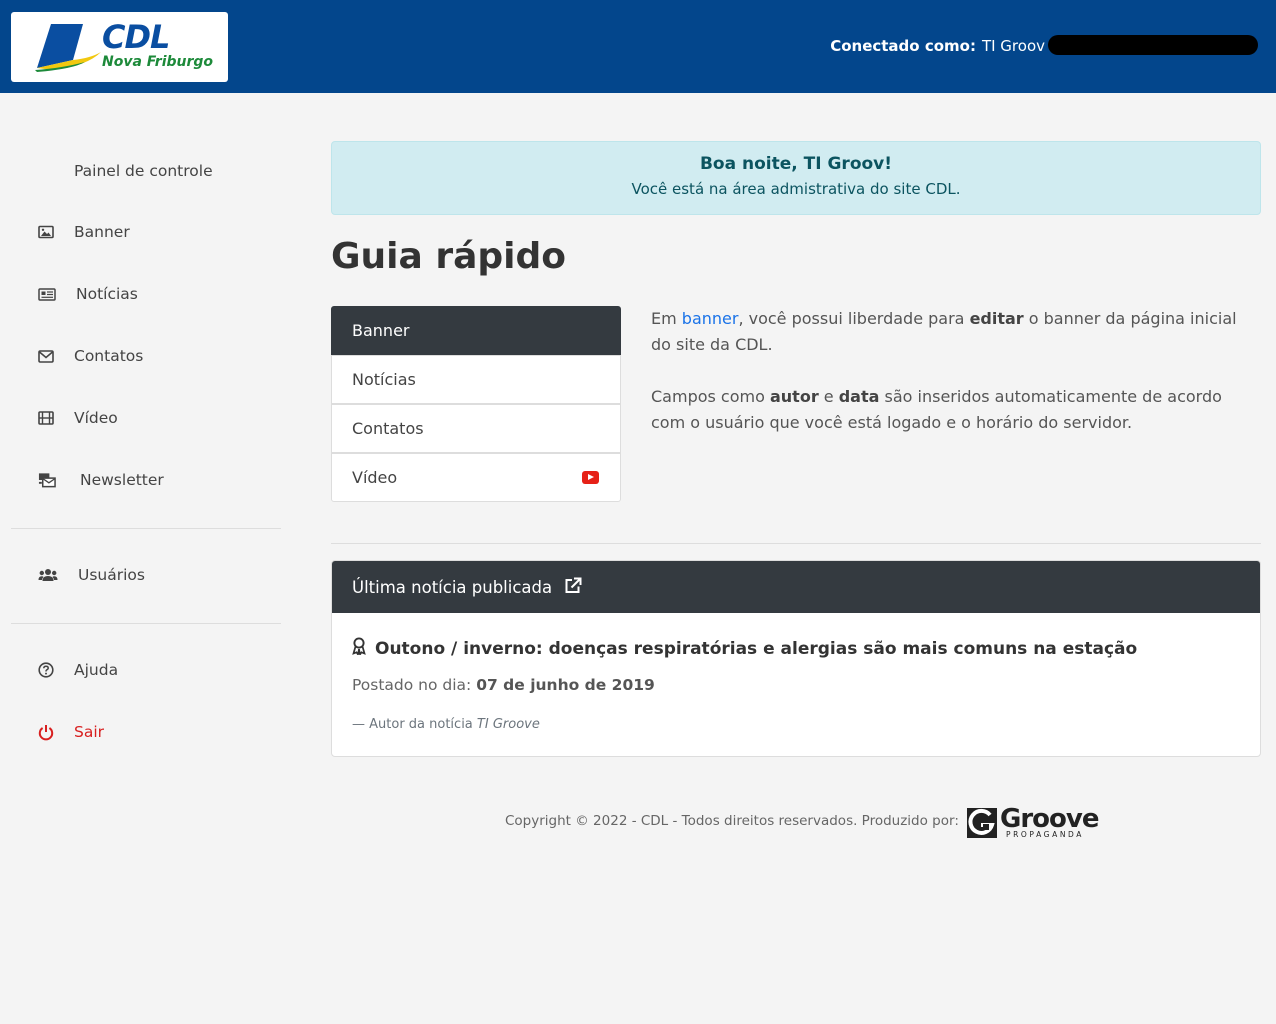 Image resolution: width=1276 pixels, height=1024 pixels. I want to click on author-label: — Autor da notícia, so click(412, 724).